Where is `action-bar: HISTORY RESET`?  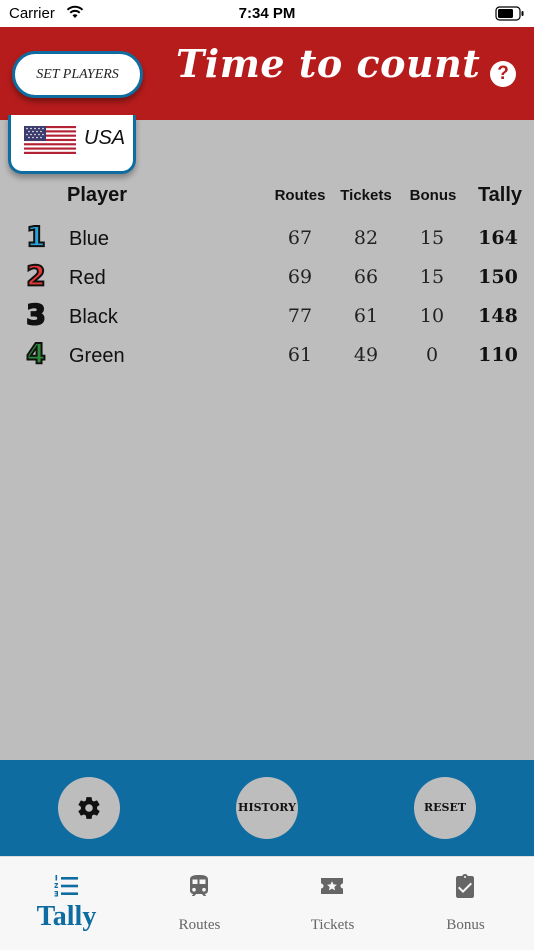
action-bar: HISTORY RESET is located at coordinates (267, 808).